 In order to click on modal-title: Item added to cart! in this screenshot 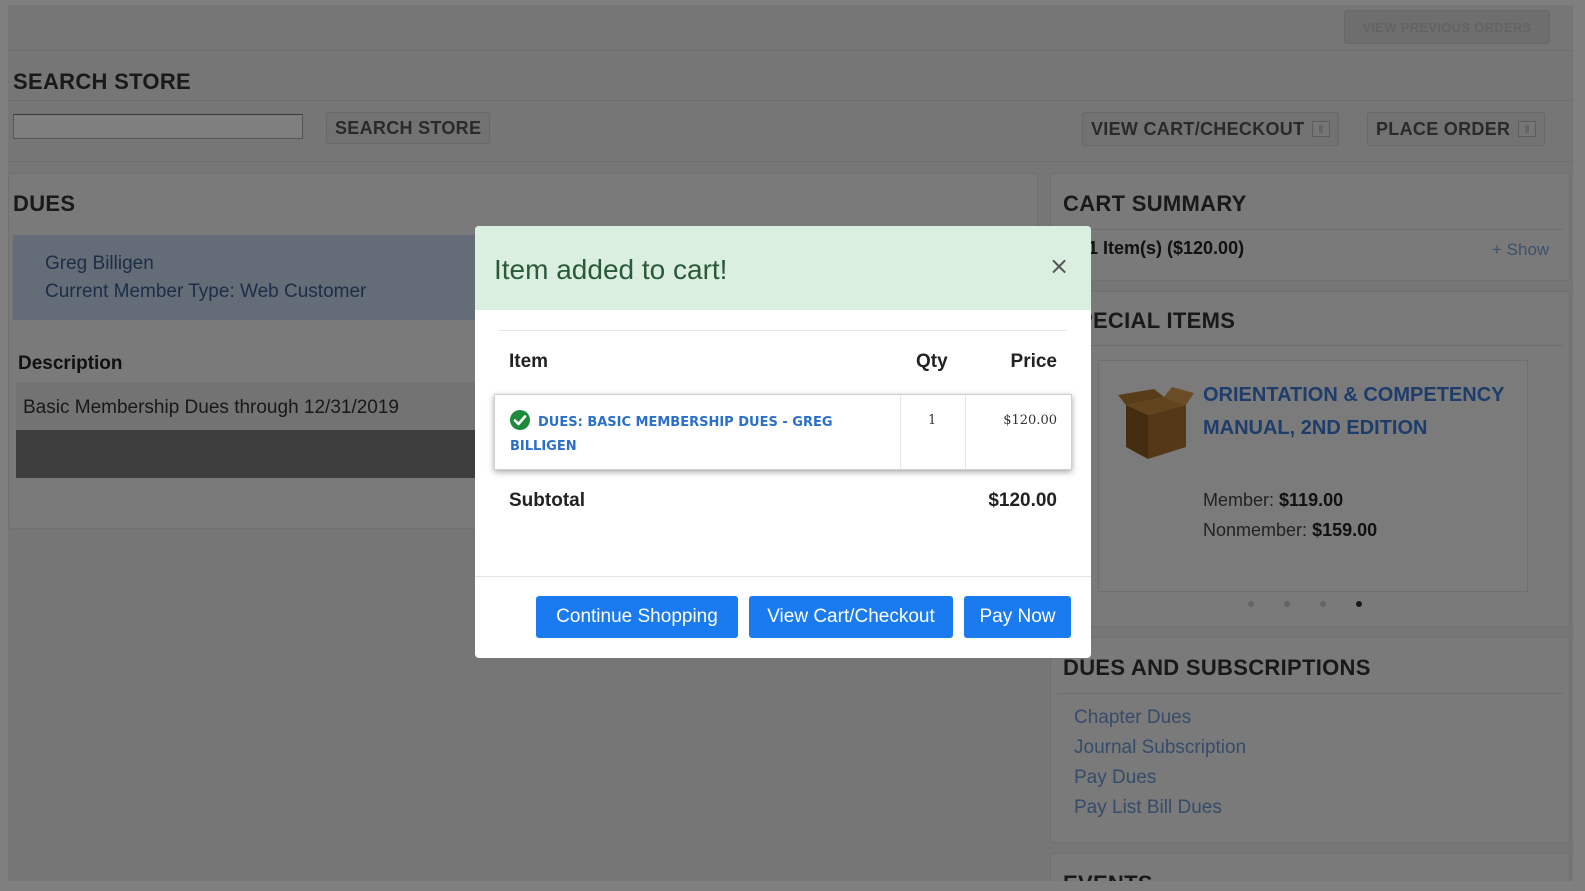, I will do `click(611, 269)`.